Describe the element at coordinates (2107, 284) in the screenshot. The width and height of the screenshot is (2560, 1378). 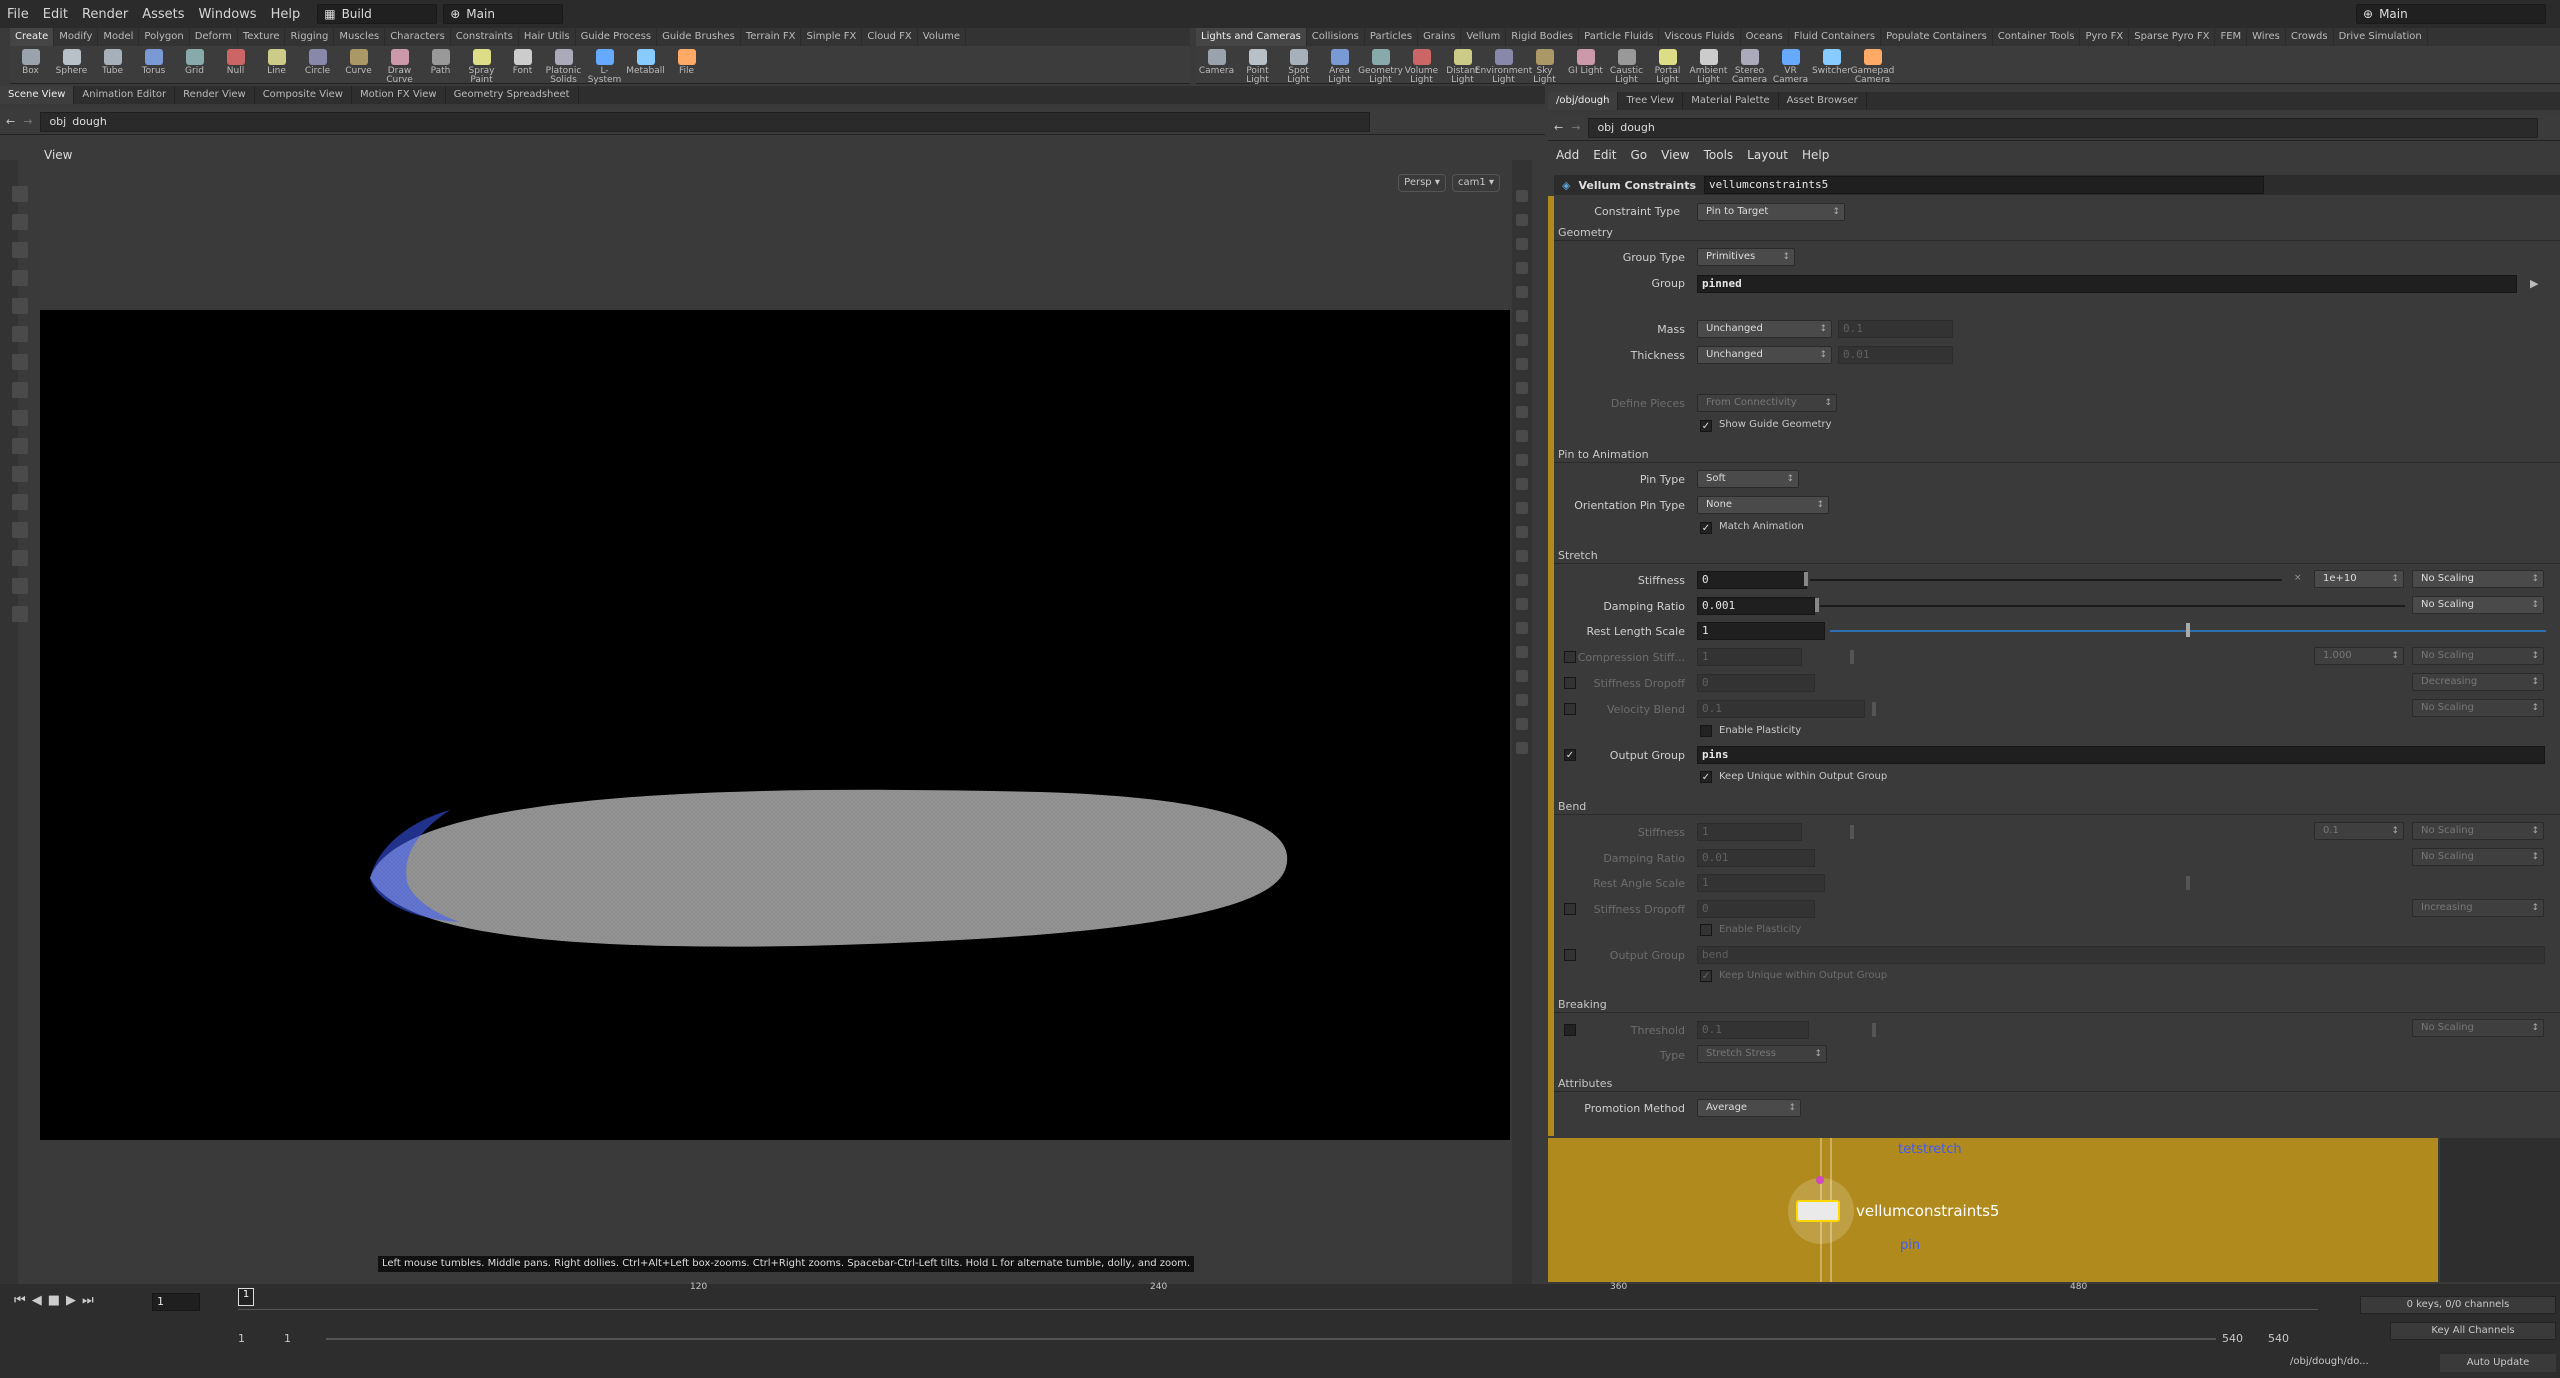
I see `group-field: pinned` at that location.